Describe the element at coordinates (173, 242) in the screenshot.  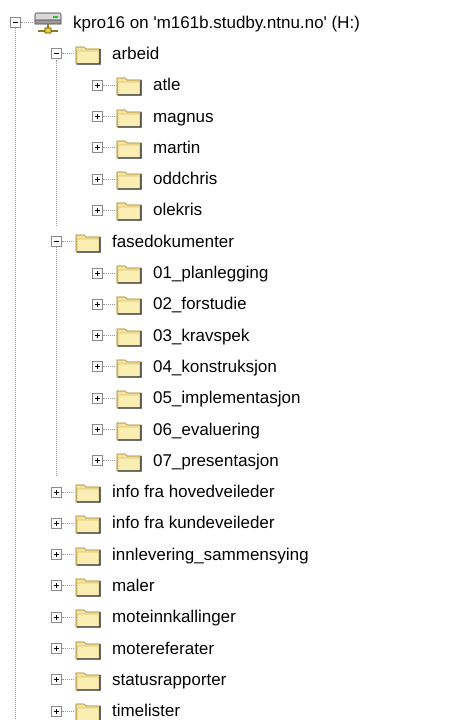
I see `folder-name: fasedokumenter` at that location.